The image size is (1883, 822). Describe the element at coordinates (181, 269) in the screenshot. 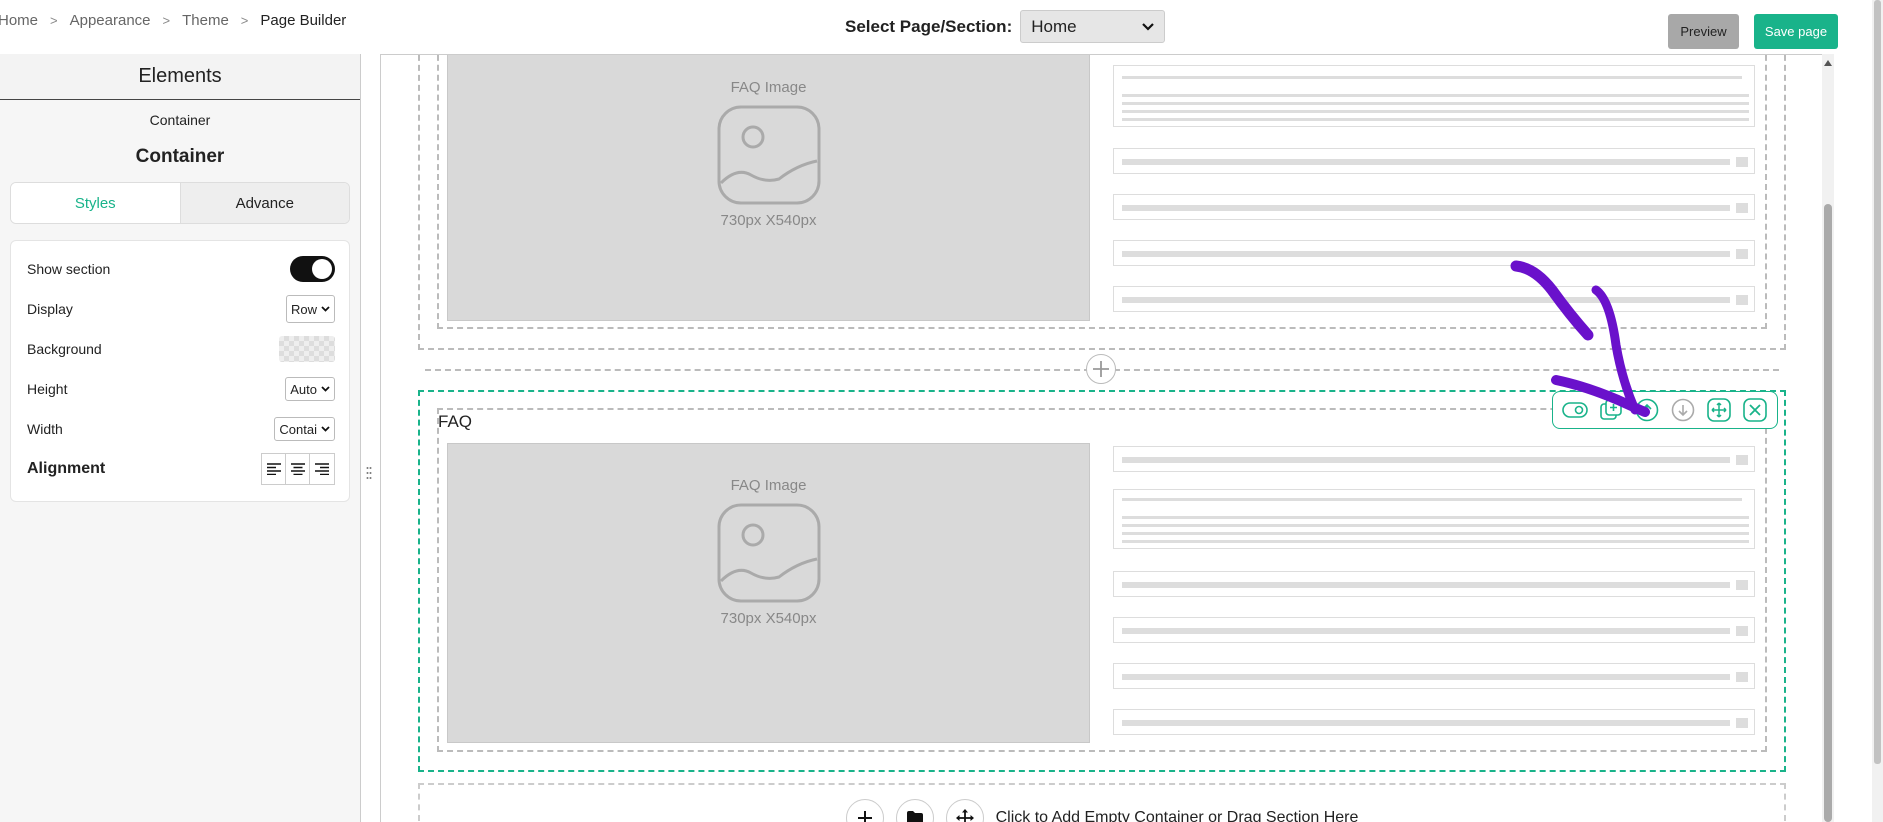

I see `show-section-row: Show section` at that location.